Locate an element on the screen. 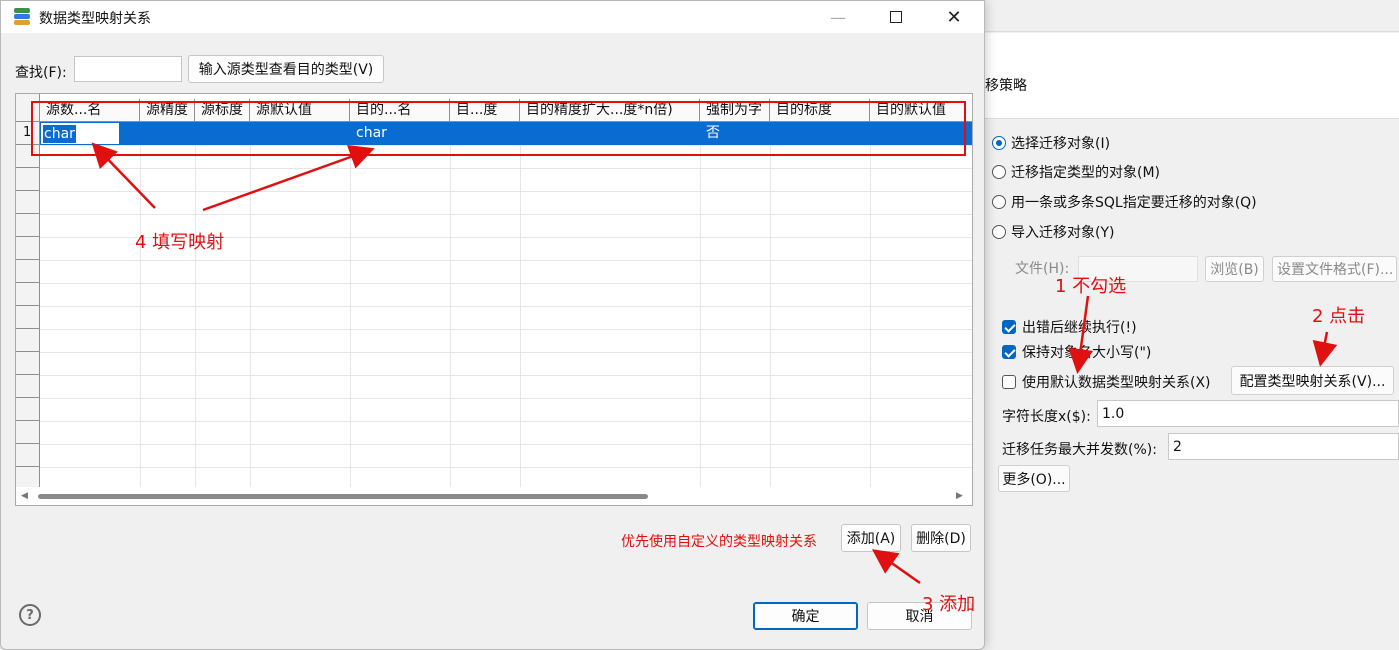 The height and width of the screenshot is (650, 1399). background-header-panel is located at coordinates (1192, 76).